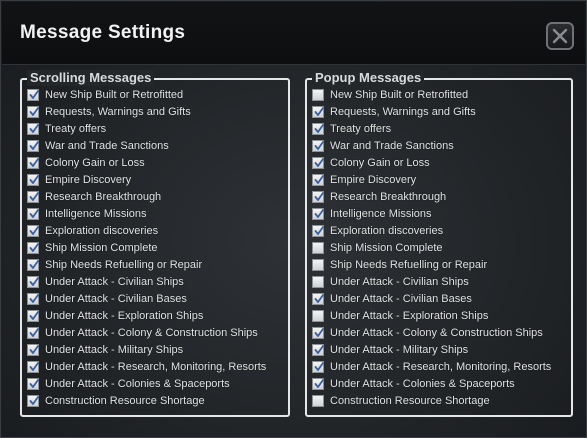 This screenshot has height=438, width=587. I want to click on scrolling-option-2: Treaty offers, so click(155, 129).